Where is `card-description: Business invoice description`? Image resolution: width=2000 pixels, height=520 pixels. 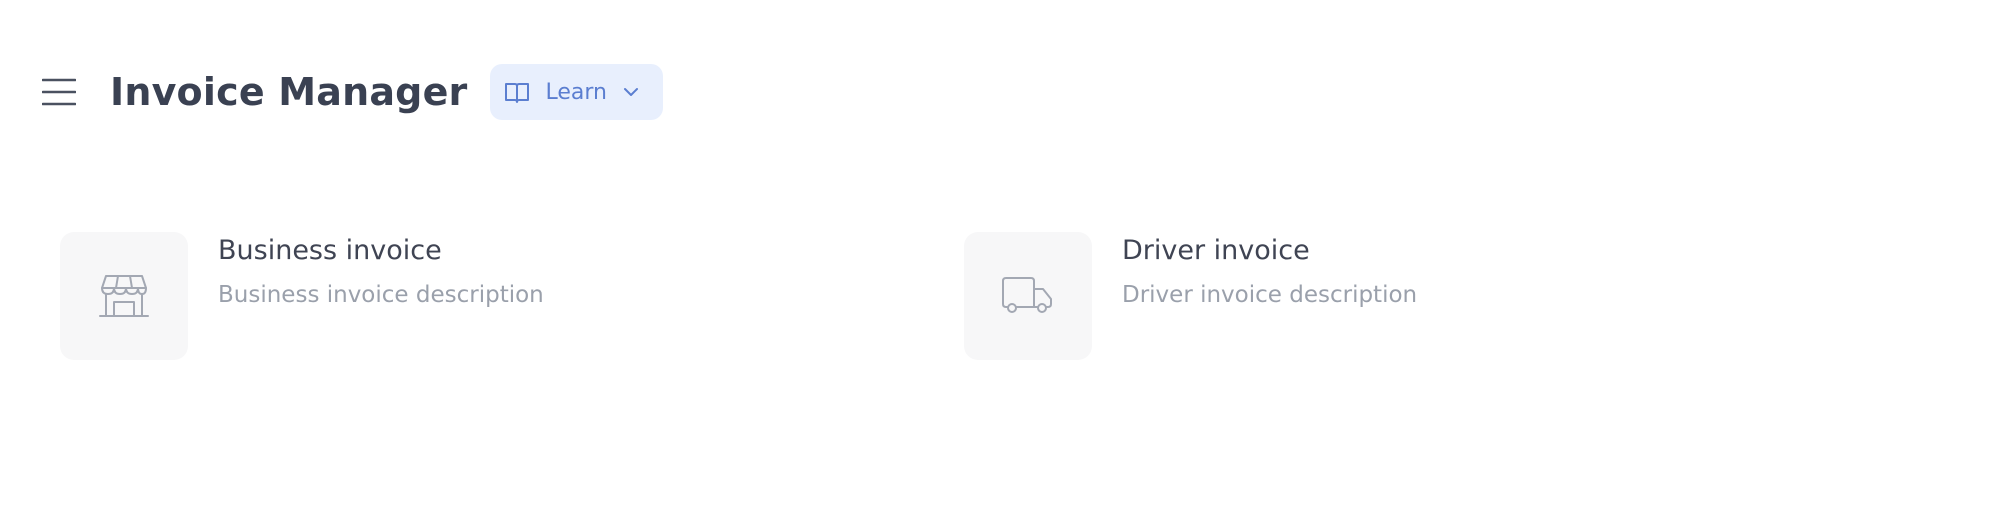
card-description: Business invoice description is located at coordinates (381, 295).